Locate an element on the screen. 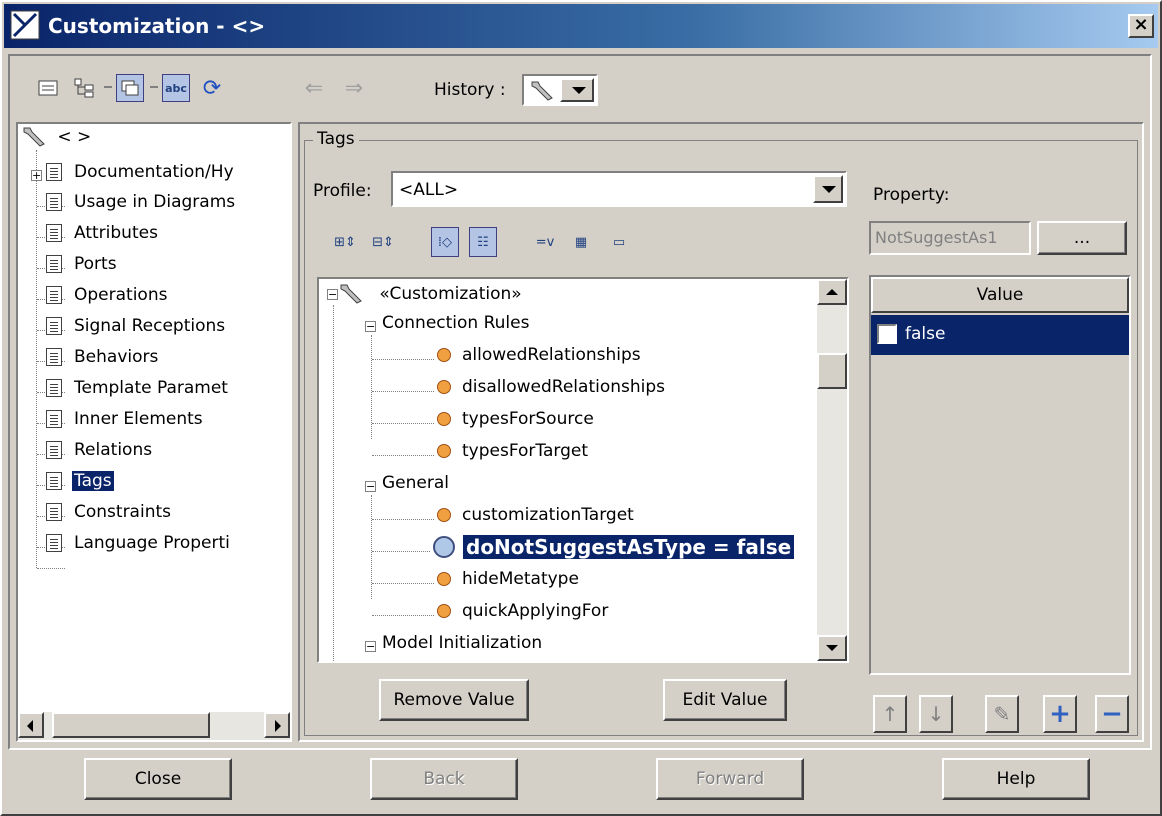 This screenshot has width=1162, height=816. close-button: Close is located at coordinates (158, 779).